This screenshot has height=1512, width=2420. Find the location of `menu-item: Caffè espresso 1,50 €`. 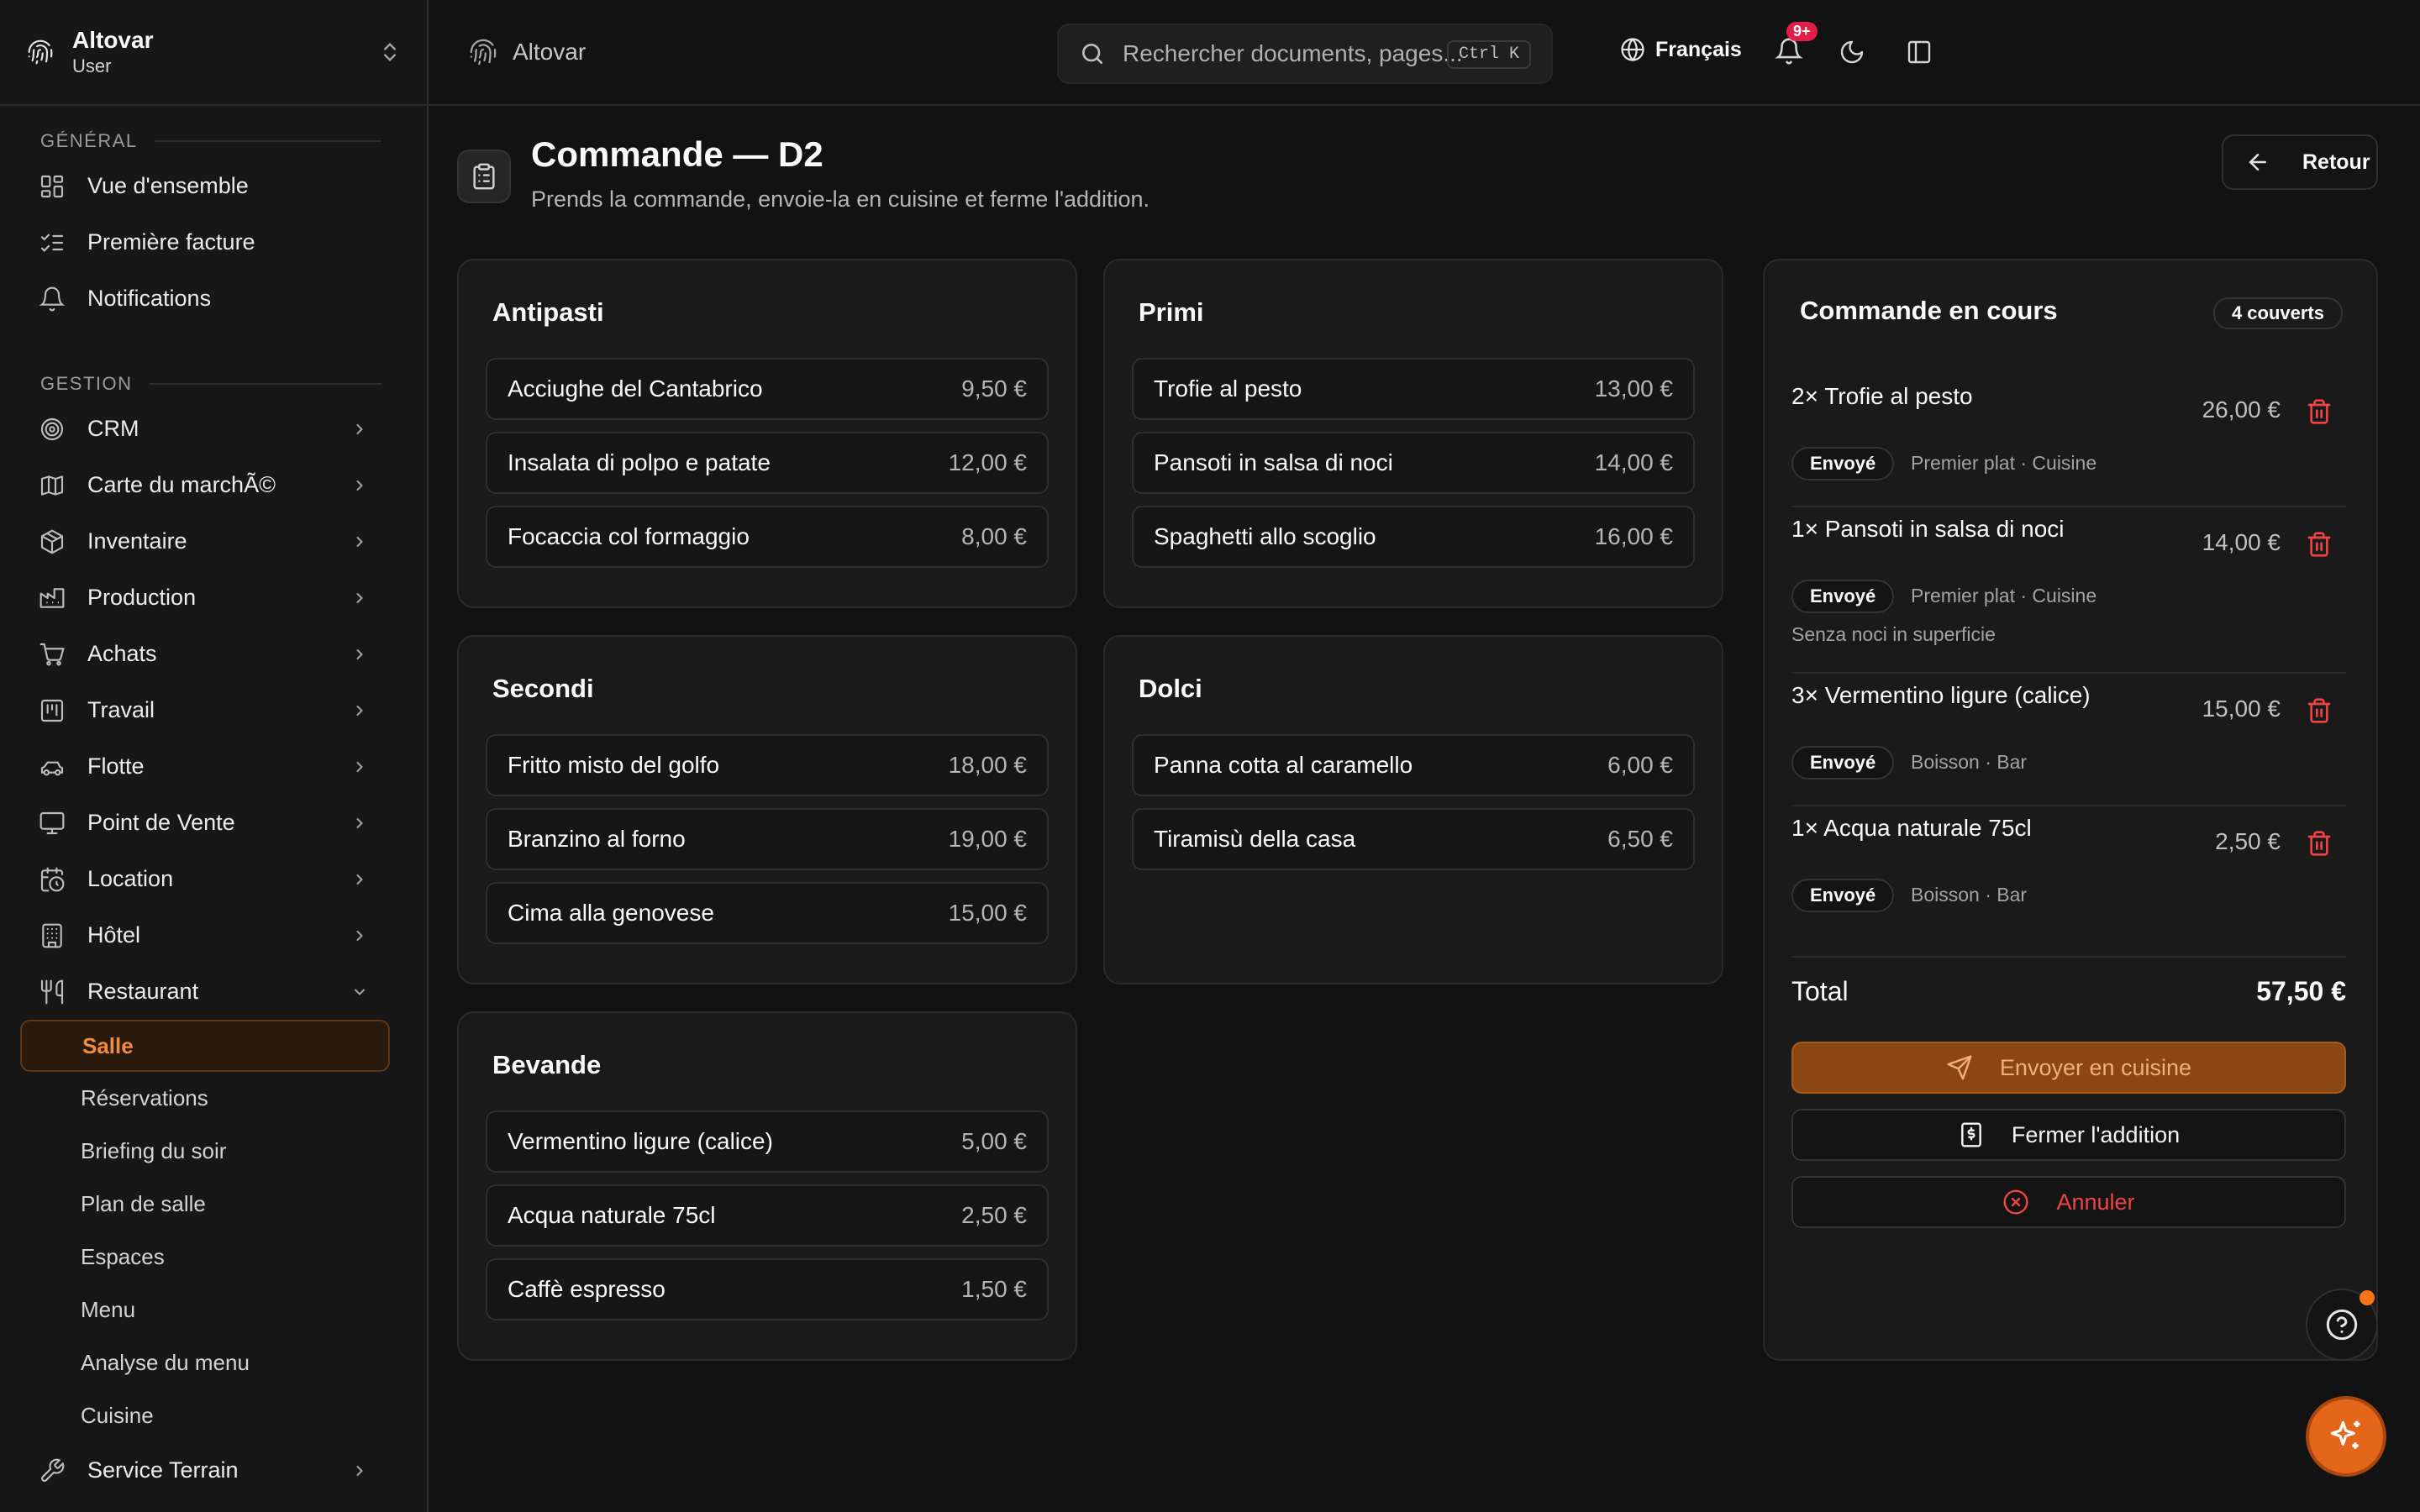

menu-item: Caffè espresso 1,50 € is located at coordinates (767, 1289).